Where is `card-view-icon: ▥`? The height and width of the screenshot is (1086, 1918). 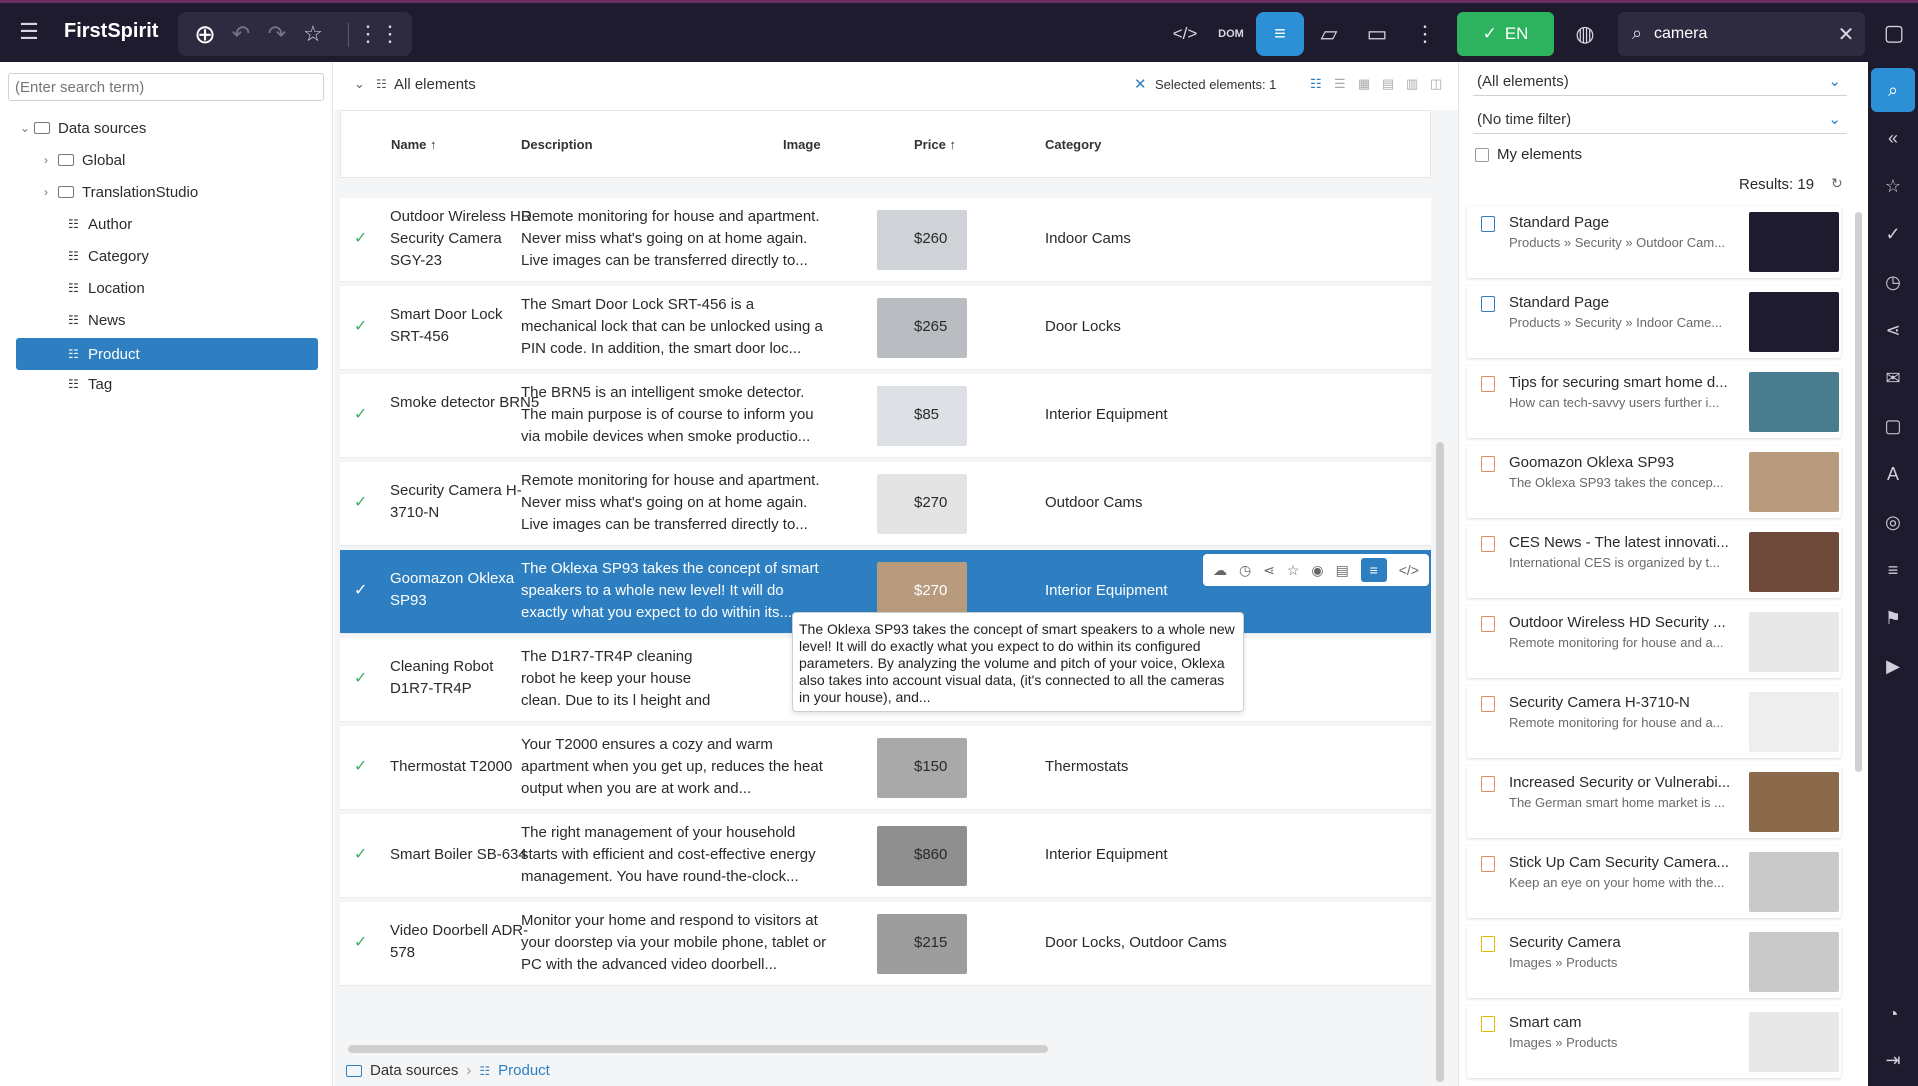 card-view-icon: ▥ is located at coordinates (1412, 84).